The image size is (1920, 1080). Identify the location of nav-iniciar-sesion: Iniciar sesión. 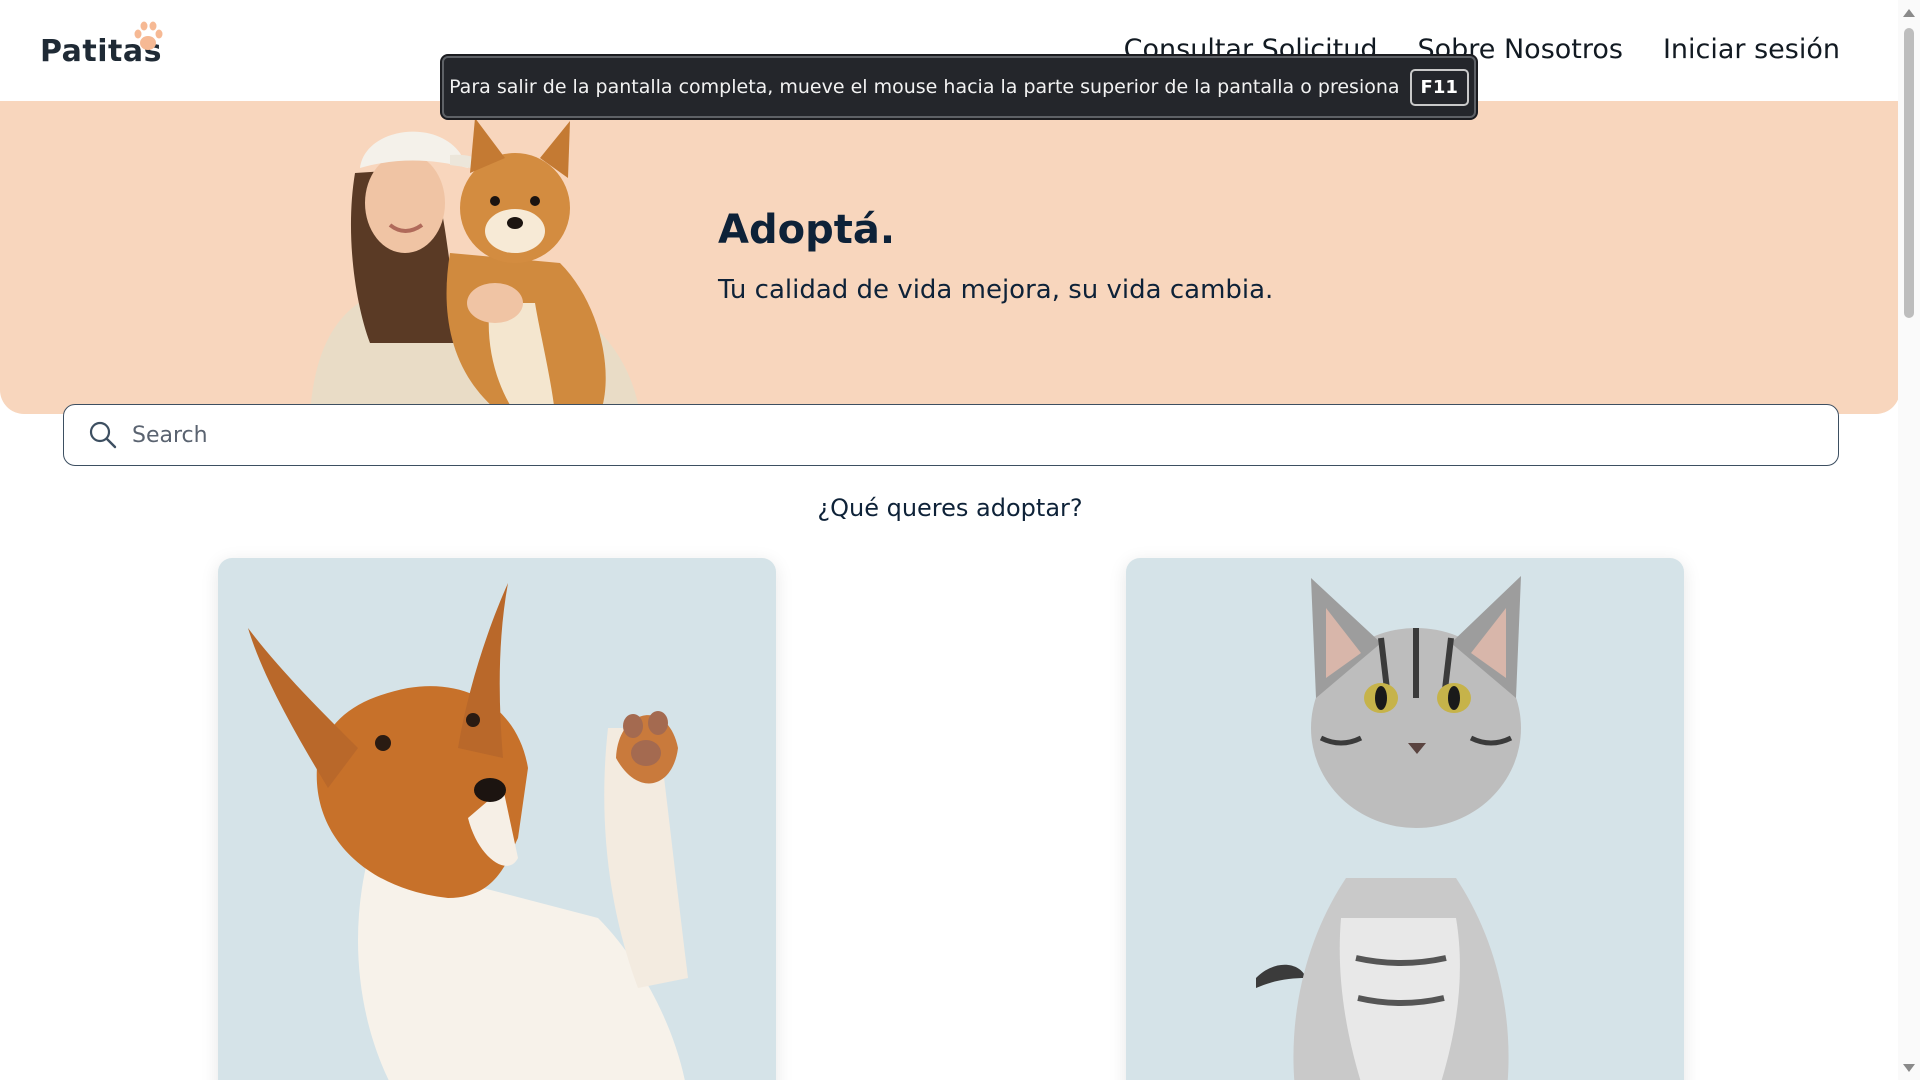
(1751, 49).